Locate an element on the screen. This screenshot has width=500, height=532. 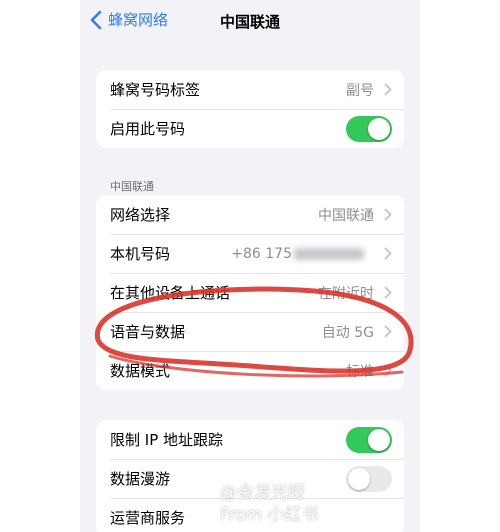
carrier-services-row: 运营商服务 is located at coordinates (250, 515).